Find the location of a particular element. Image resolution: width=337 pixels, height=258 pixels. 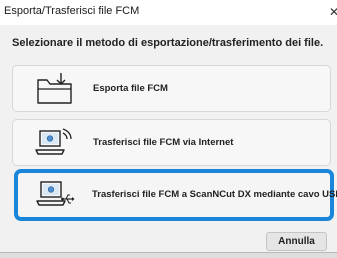

folder-export-icon is located at coordinates (54, 88).